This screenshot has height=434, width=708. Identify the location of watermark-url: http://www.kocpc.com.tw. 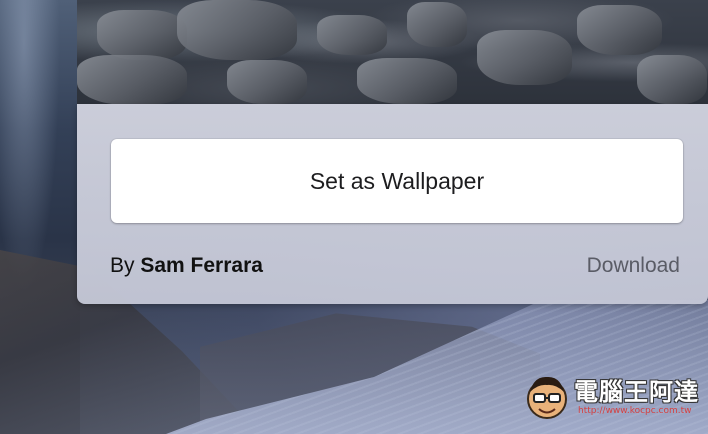
(635, 411).